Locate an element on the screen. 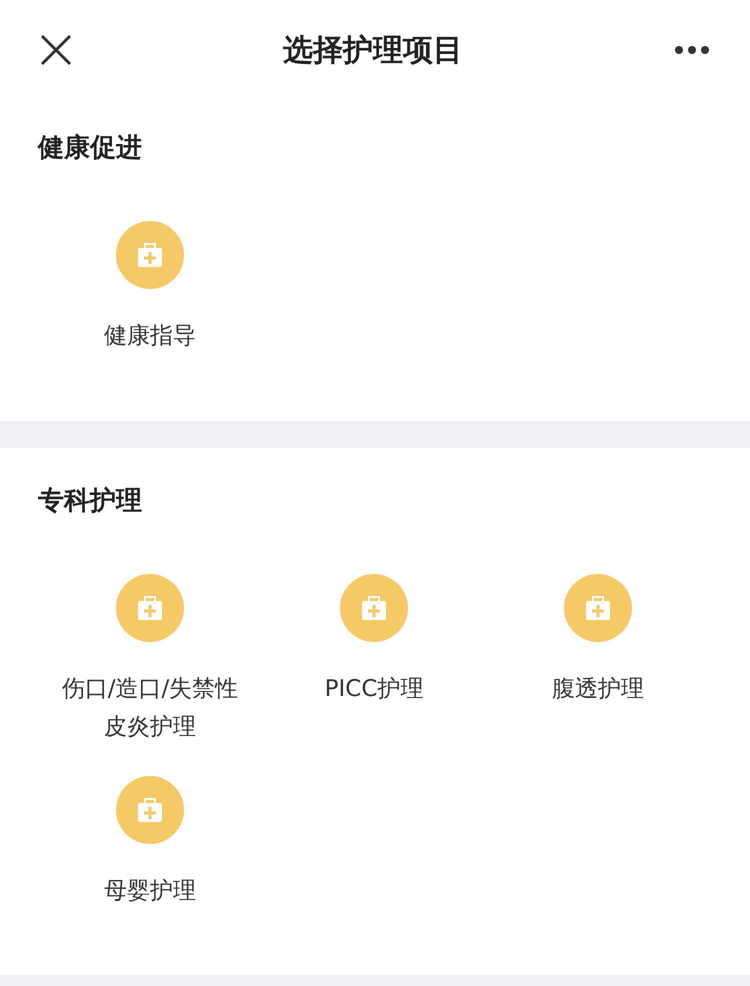 The height and width of the screenshot is (986, 750). section-title: 健康促进 is located at coordinates (89, 148).